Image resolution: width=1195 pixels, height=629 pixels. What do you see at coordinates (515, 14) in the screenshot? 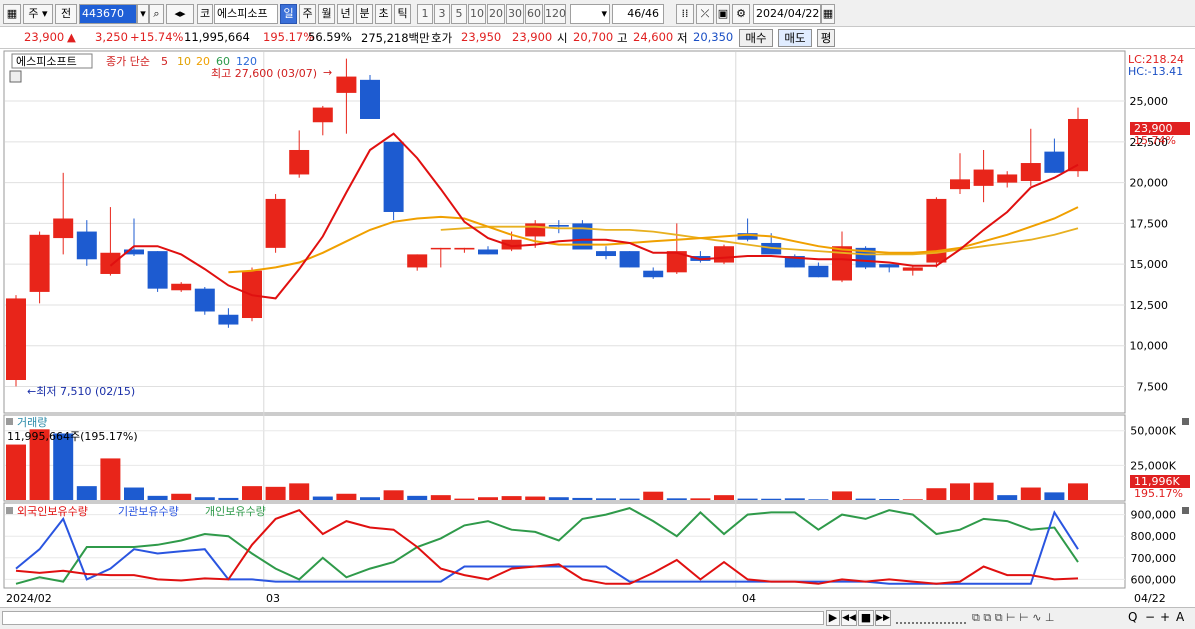
I see `interval-button: 30` at bounding box center [515, 14].